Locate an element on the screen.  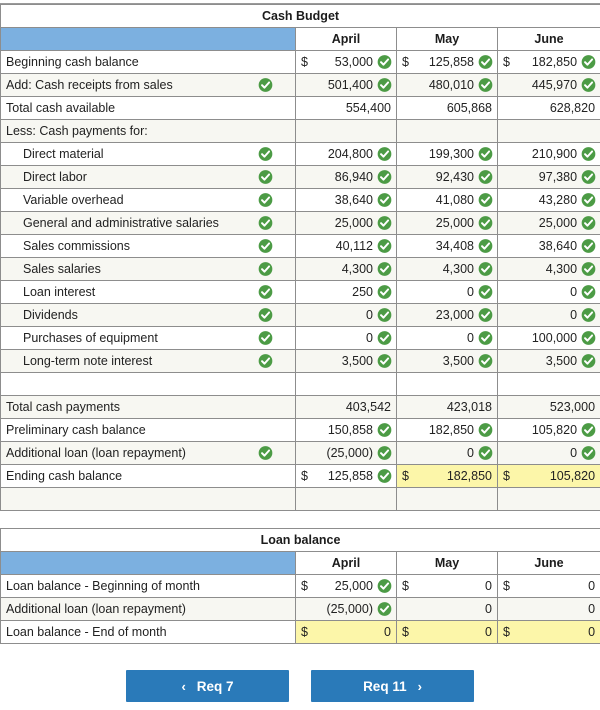
cash-budget-value-cell: 501,400 is located at coordinates (346, 85).